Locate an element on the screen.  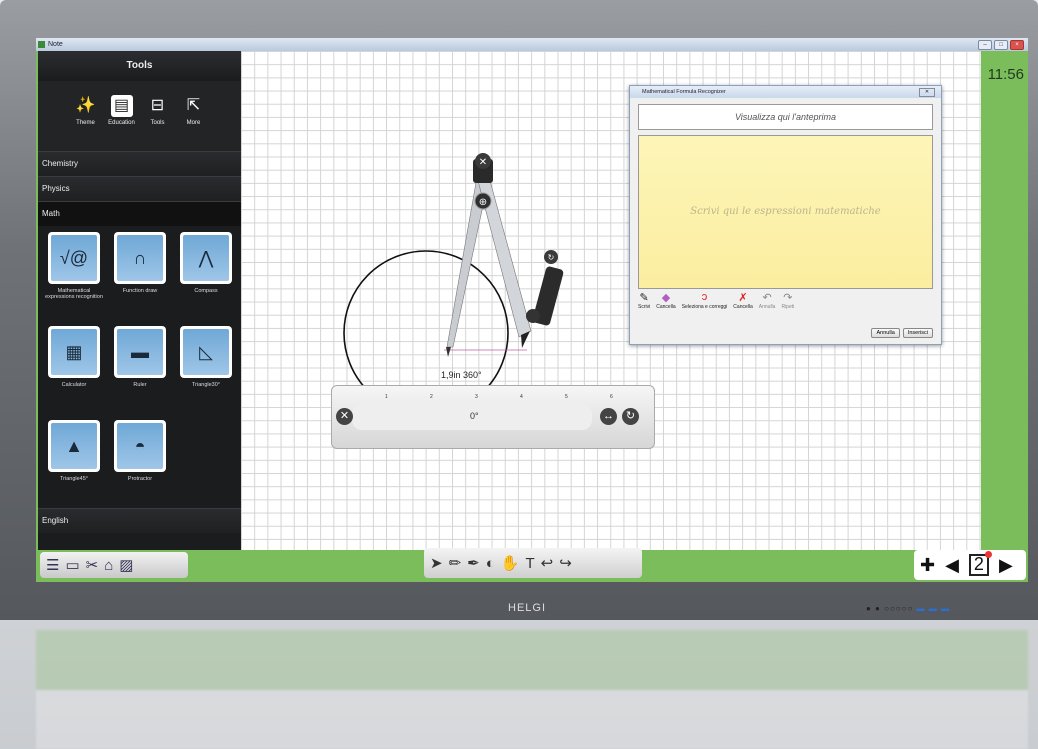
write-tool-button: ✎ Scrivi is located at coordinates (644, 304).